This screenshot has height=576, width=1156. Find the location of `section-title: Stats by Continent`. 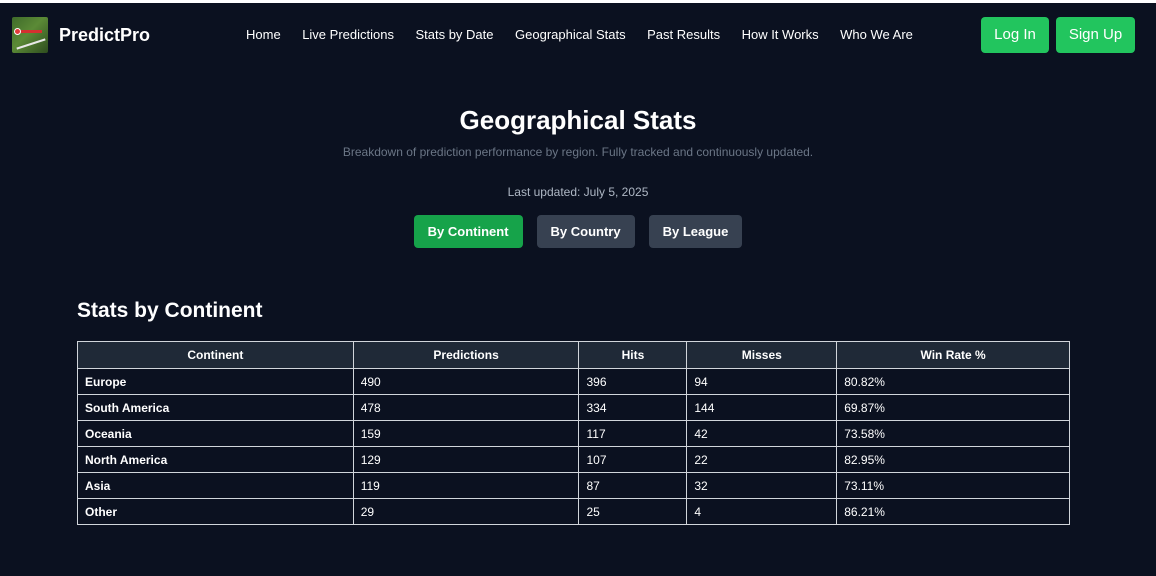

section-title: Stats by Continent is located at coordinates (170, 310).